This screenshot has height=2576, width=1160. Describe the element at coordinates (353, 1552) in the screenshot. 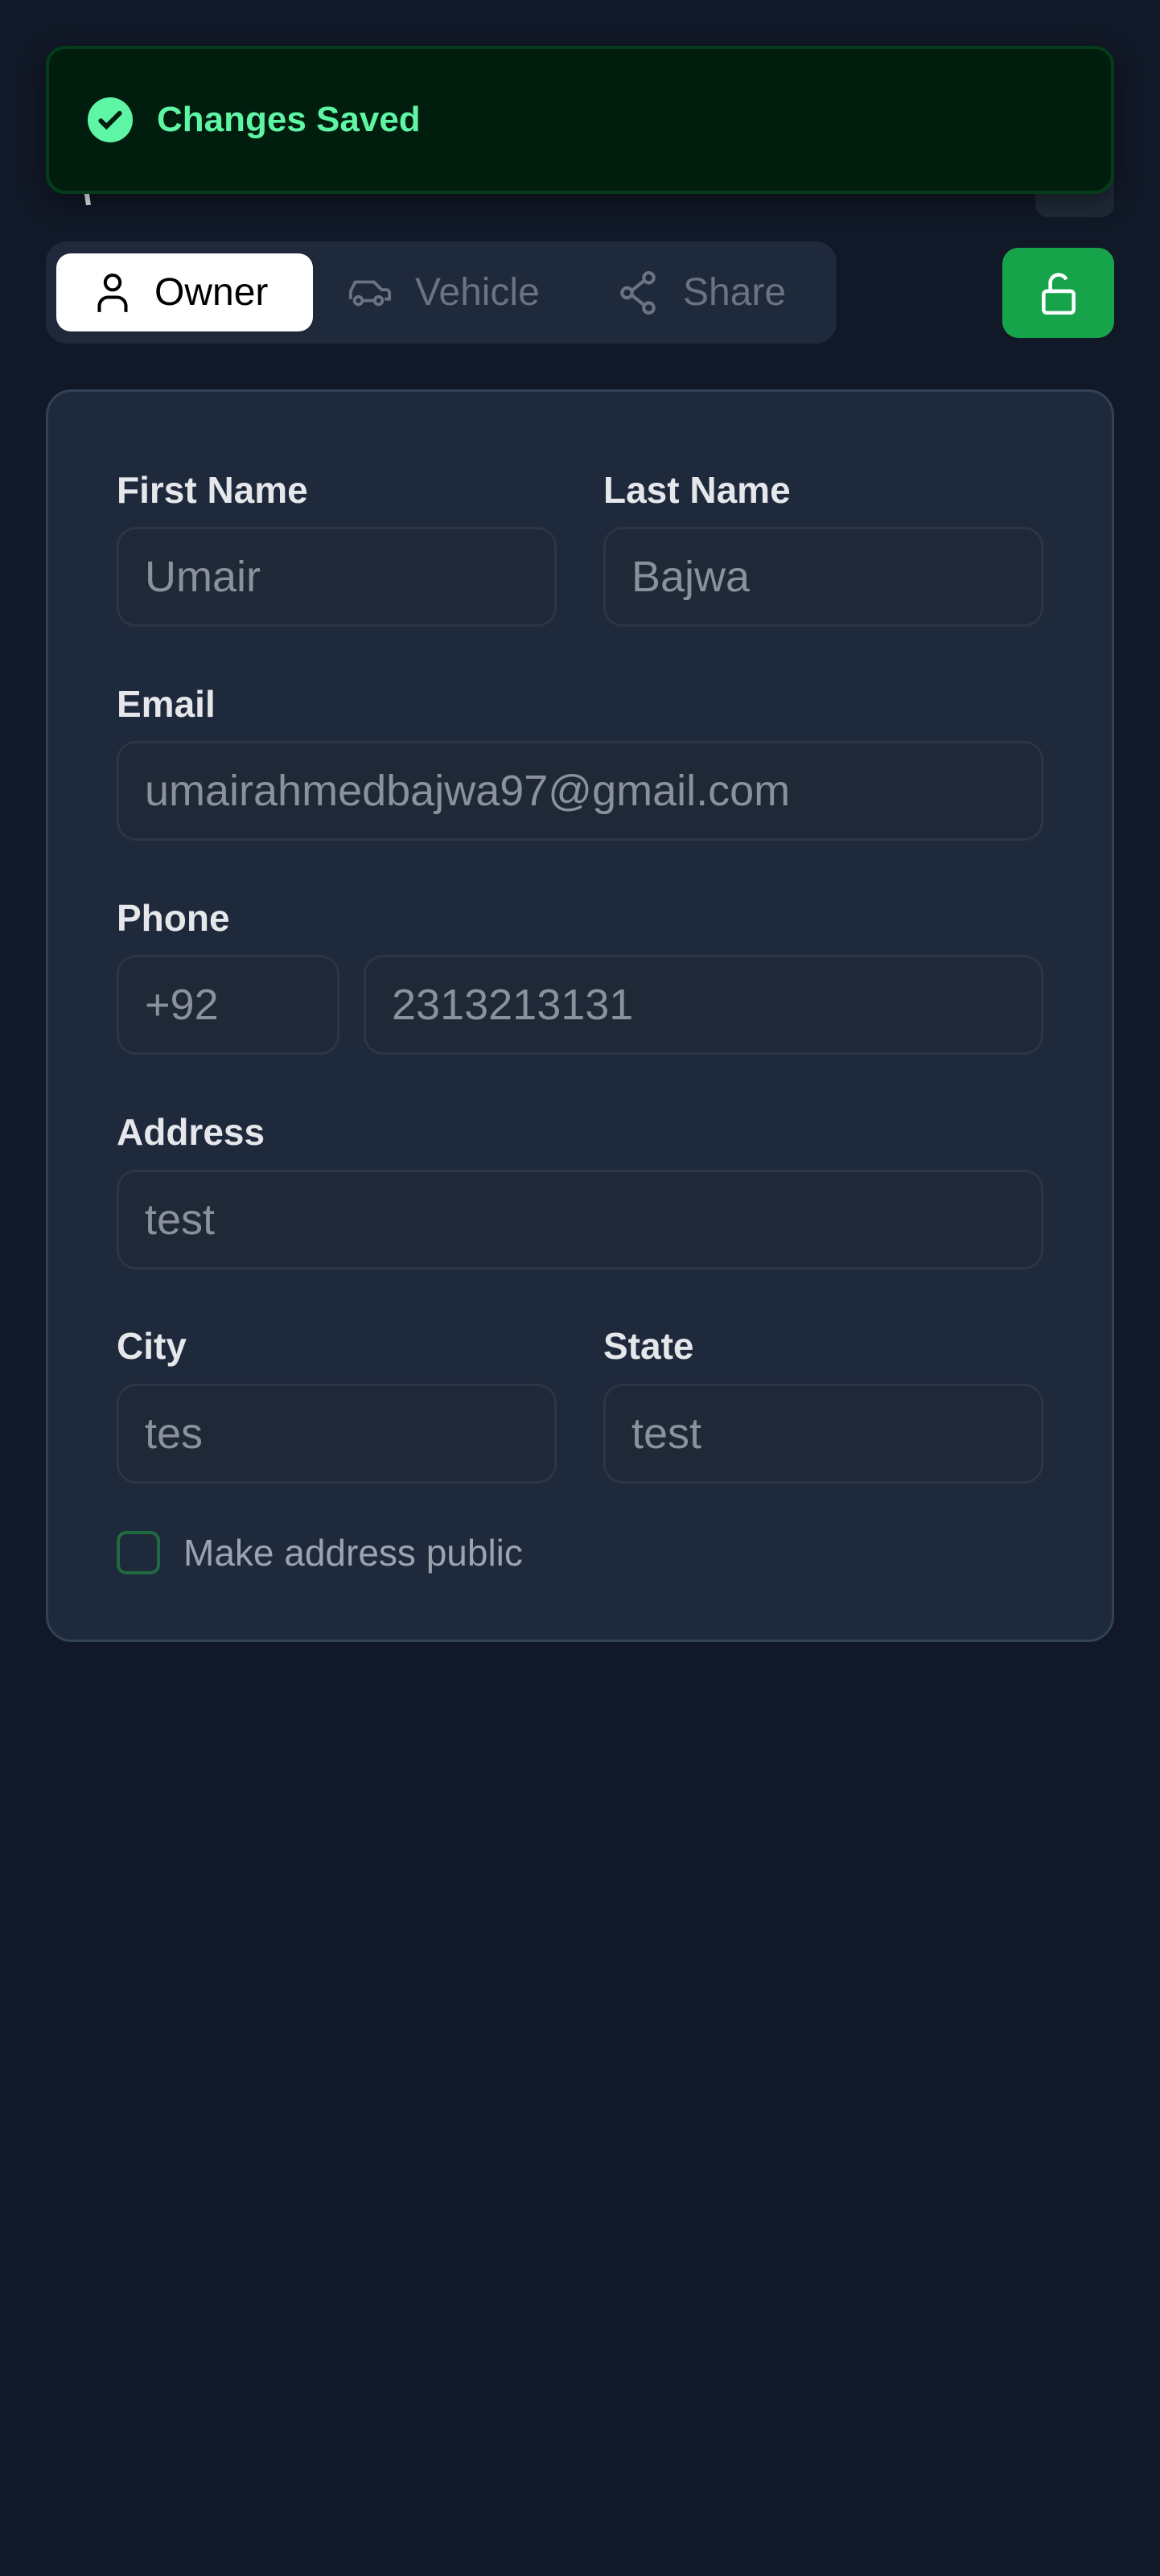

I see `make-address-public-label: Make address public` at that location.